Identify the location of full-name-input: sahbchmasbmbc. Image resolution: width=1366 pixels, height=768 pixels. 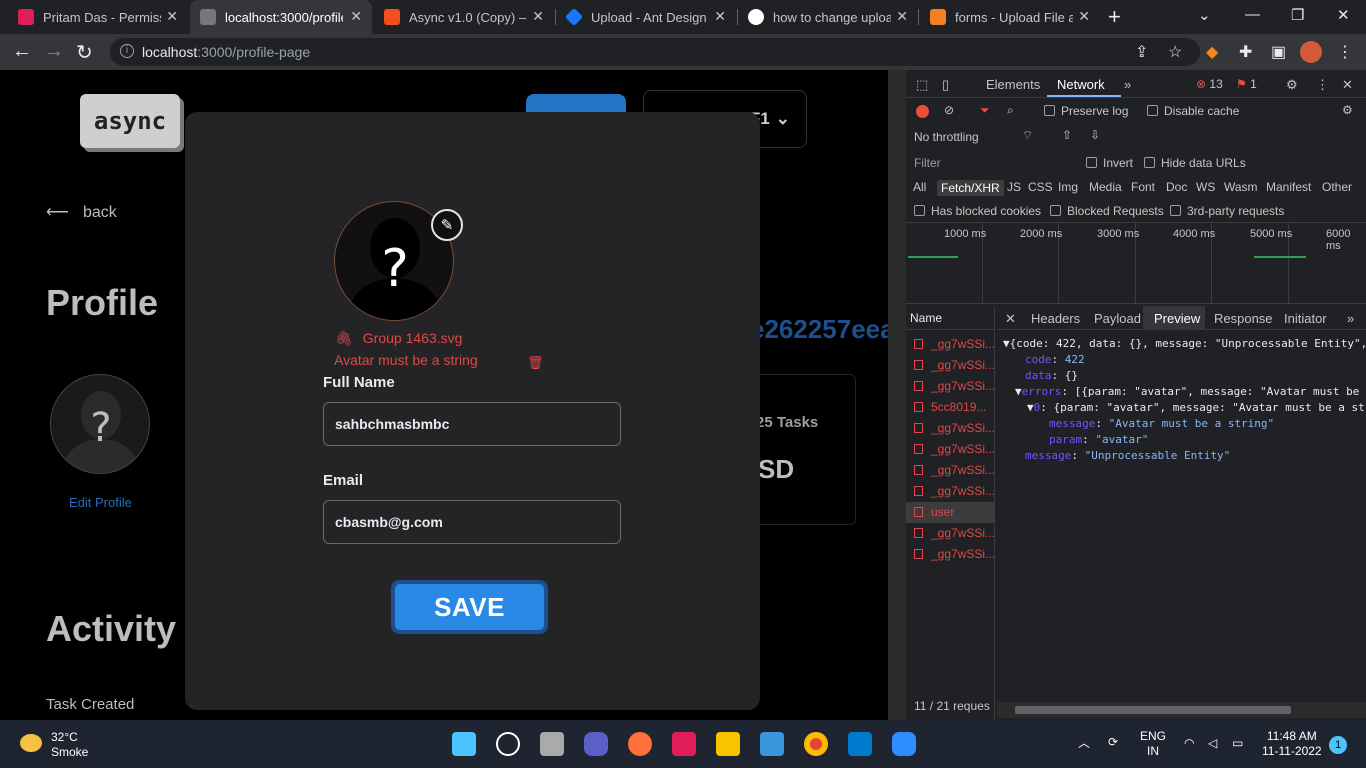
(472, 424).